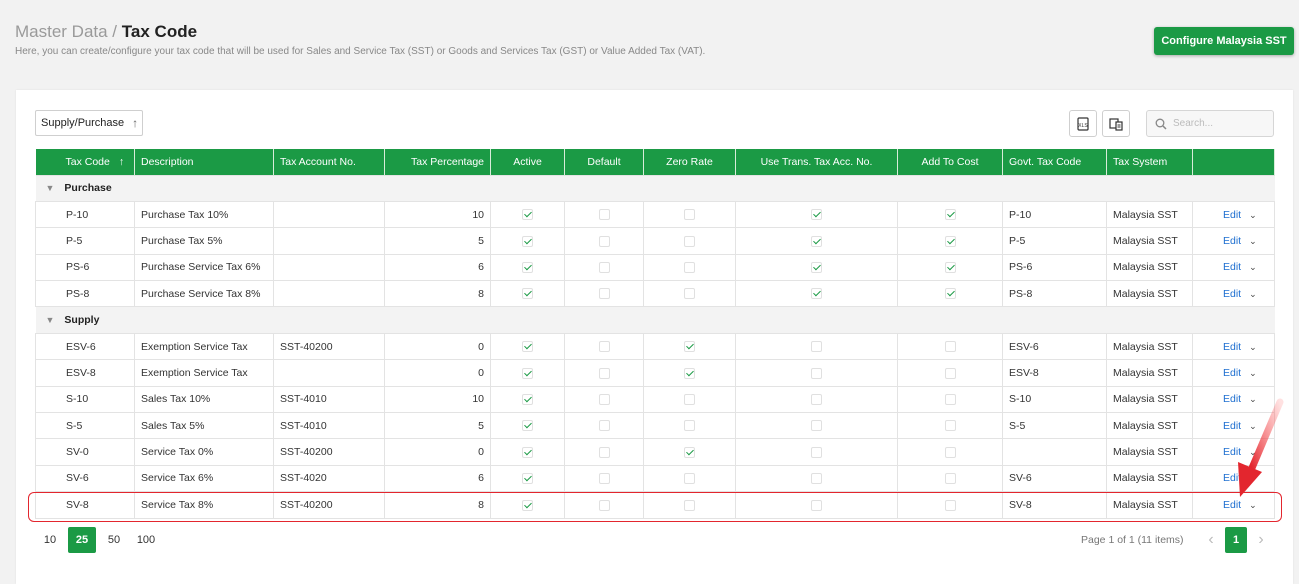 This screenshot has width=1299, height=584. Describe the element at coordinates (950, 162) in the screenshot. I see `col-header-add-to-cost: Add To Cost` at that location.